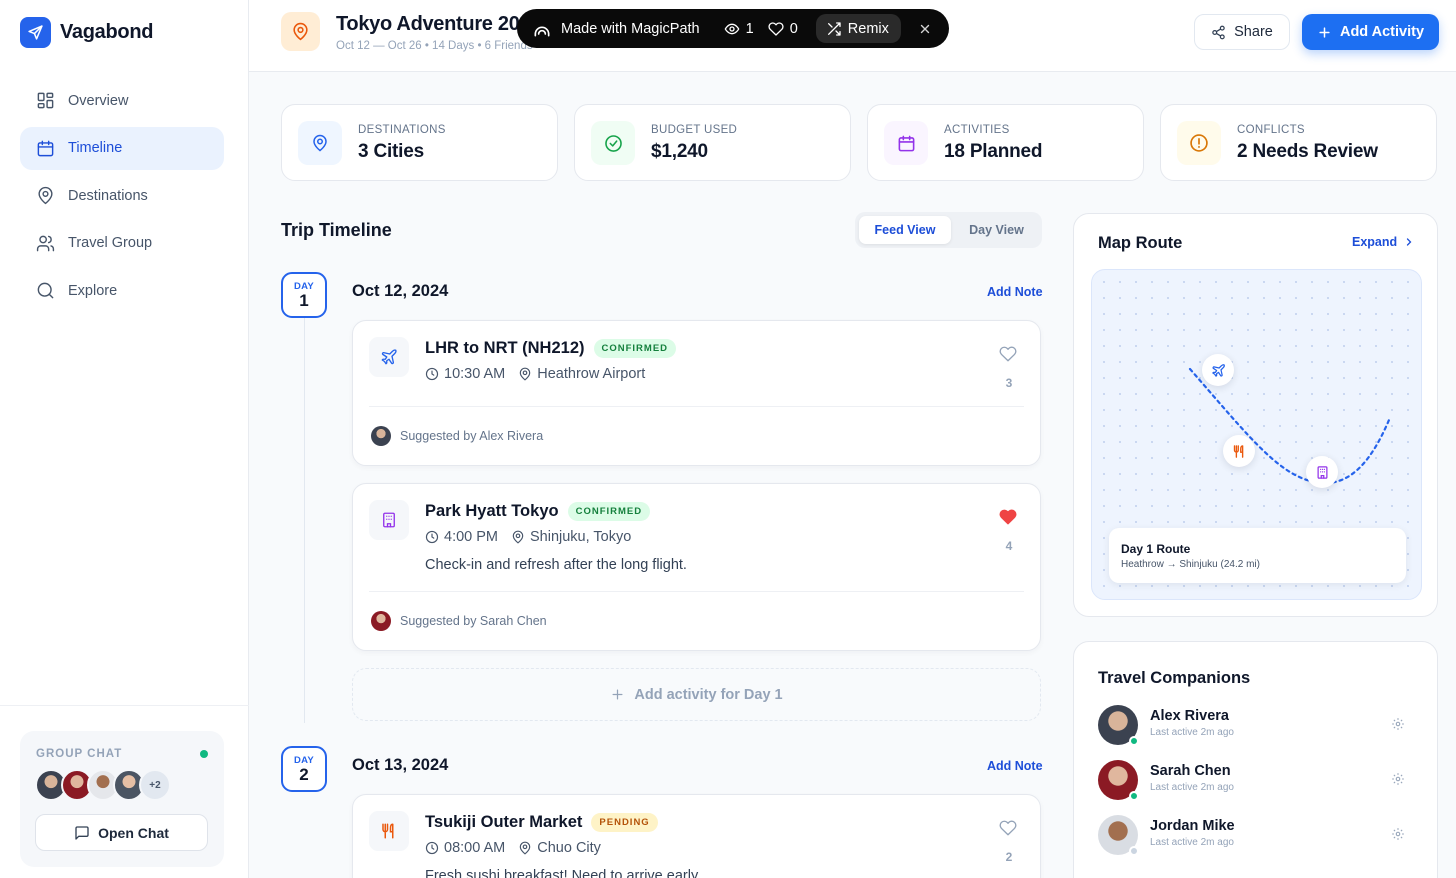  I want to click on add-activity-button: Add Activity, so click(1370, 32).